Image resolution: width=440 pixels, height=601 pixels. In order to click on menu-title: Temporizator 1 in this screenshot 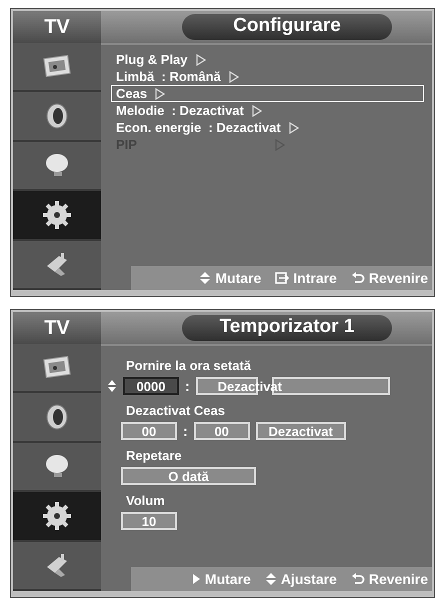, I will do `click(287, 328)`.